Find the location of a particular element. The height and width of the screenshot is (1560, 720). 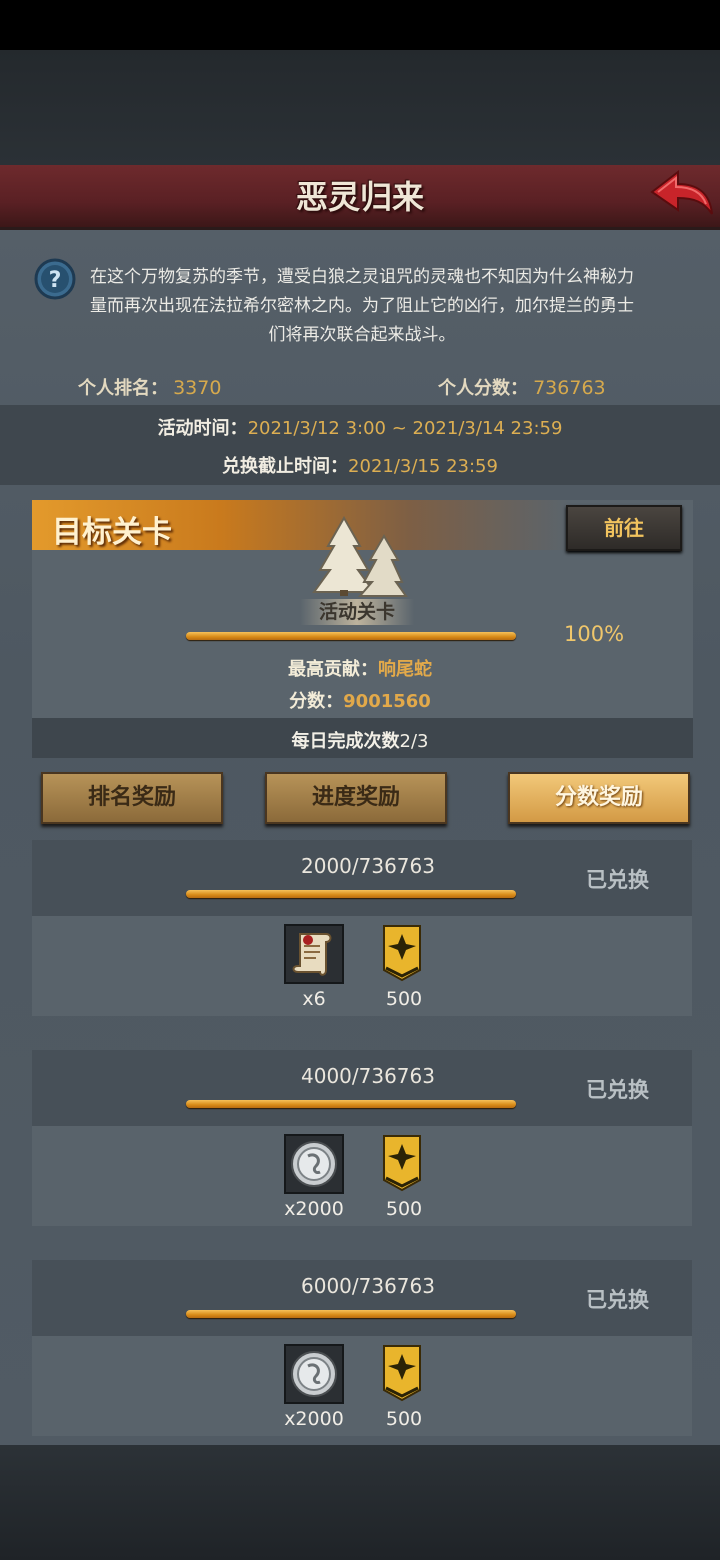

go-button: 前往 is located at coordinates (624, 528).